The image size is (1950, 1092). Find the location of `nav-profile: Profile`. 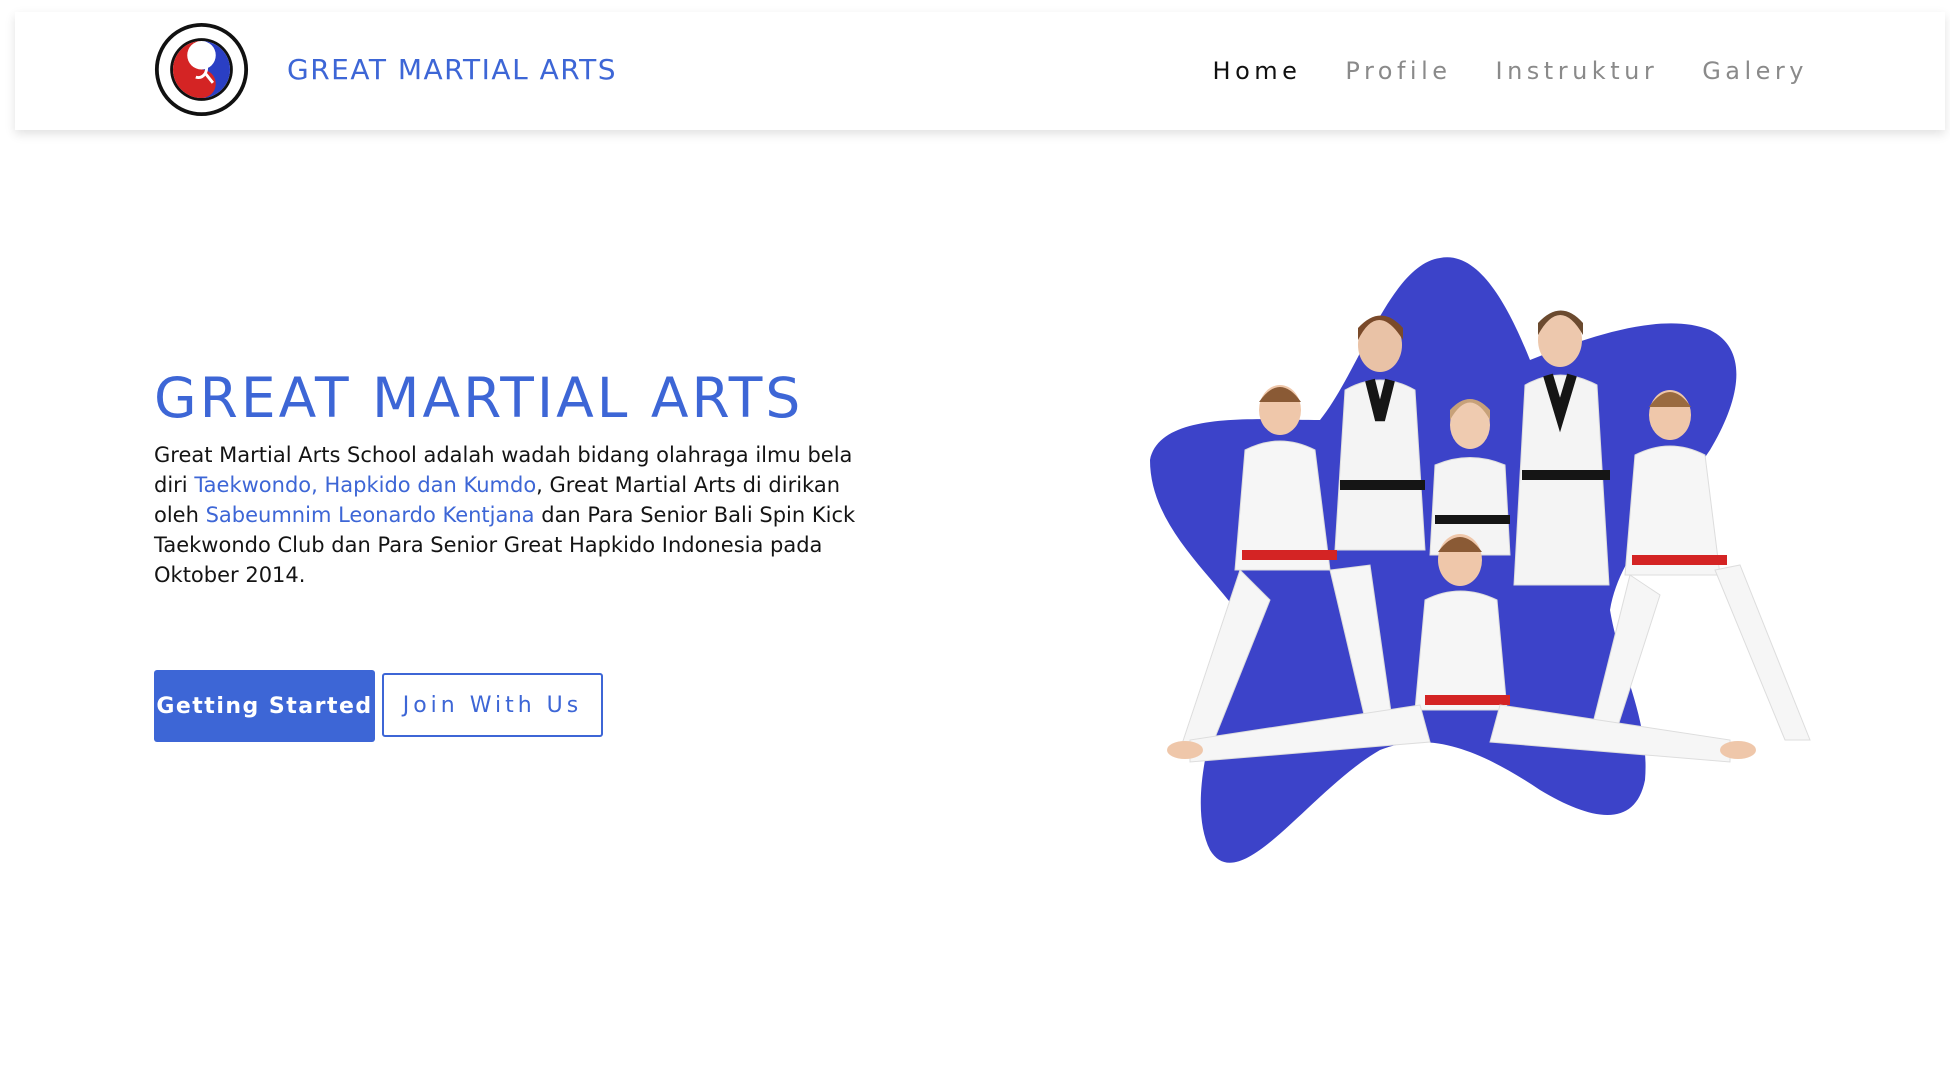

nav-profile: Profile is located at coordinates (1398, 71).